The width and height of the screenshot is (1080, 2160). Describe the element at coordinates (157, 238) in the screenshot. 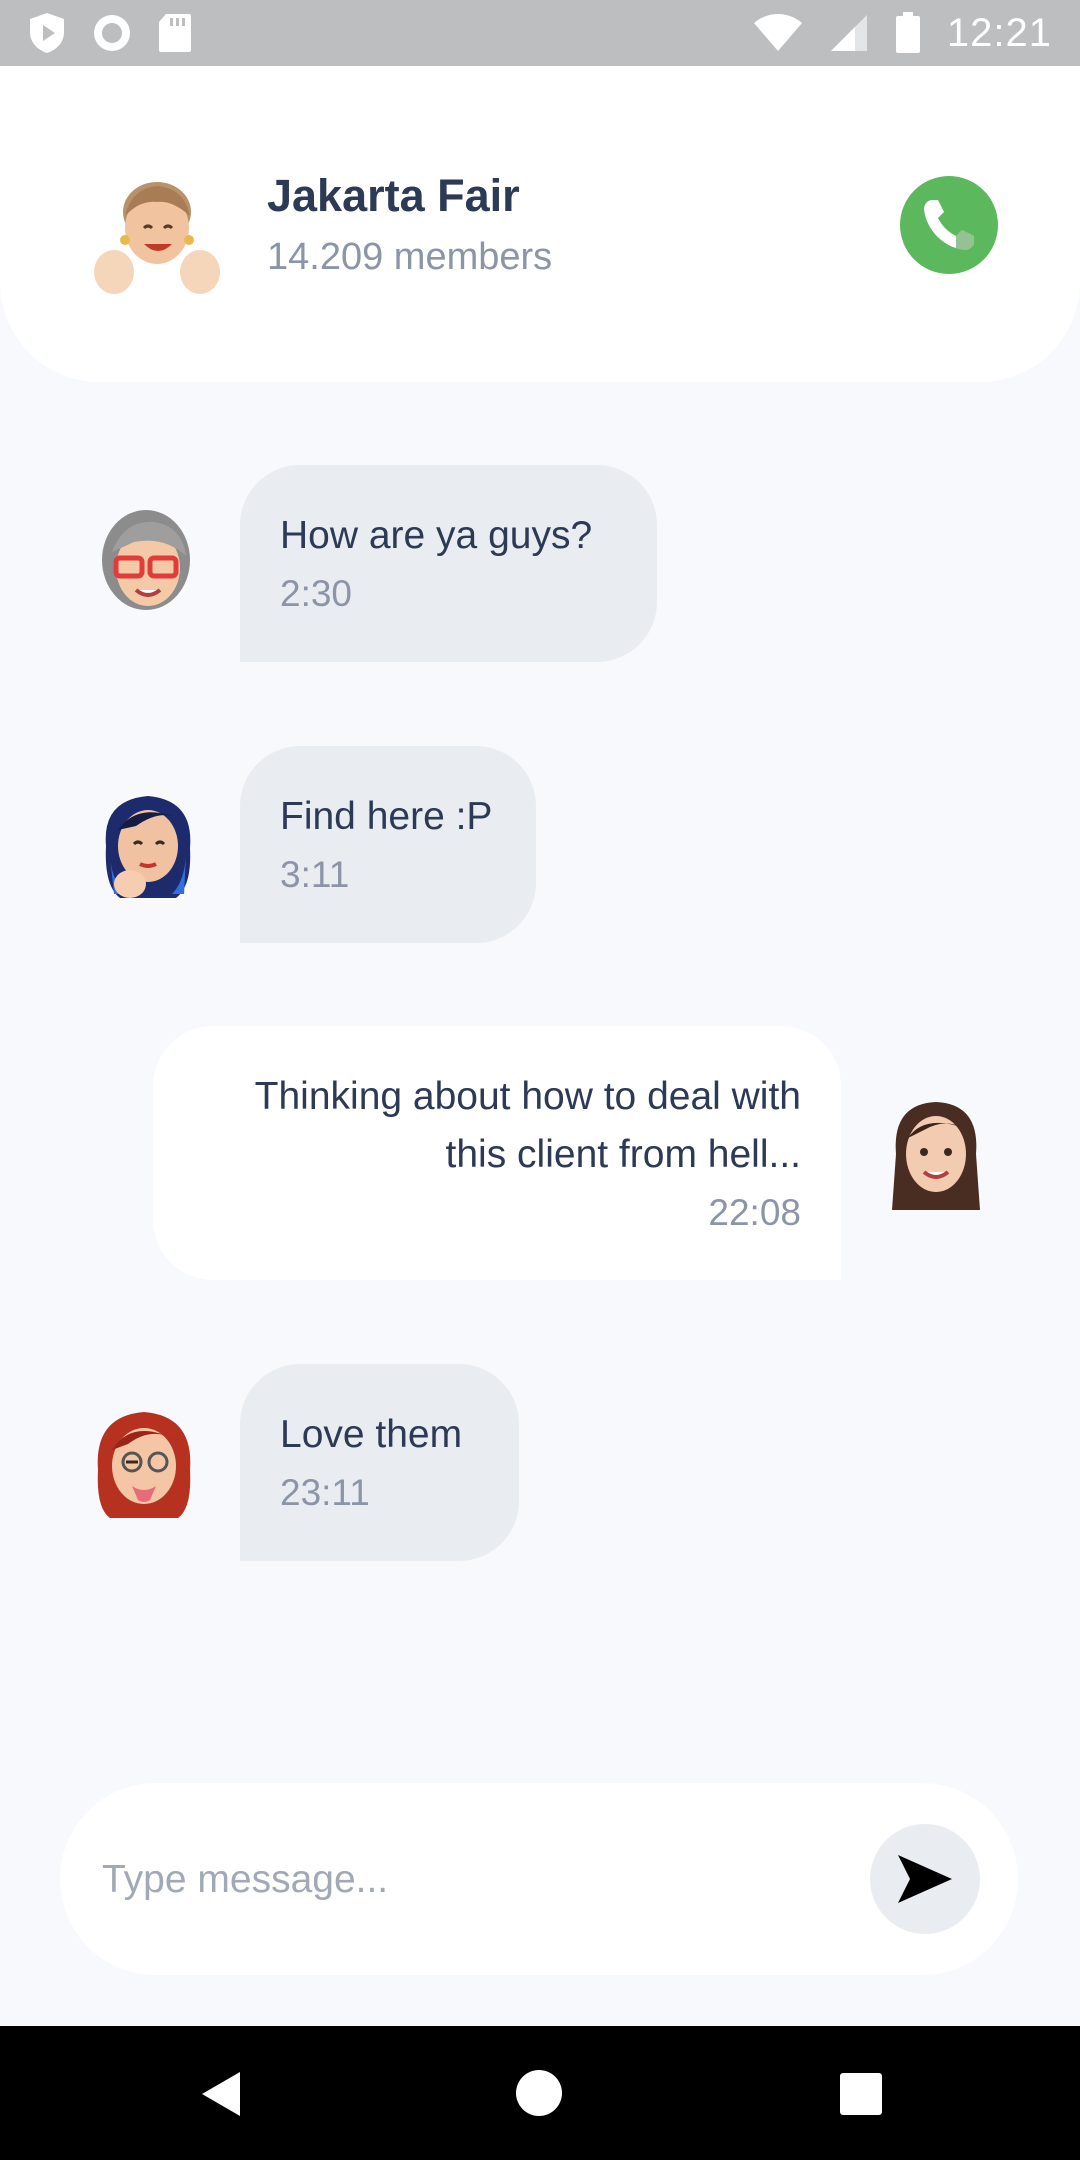

I see `group-avatar` at that location.